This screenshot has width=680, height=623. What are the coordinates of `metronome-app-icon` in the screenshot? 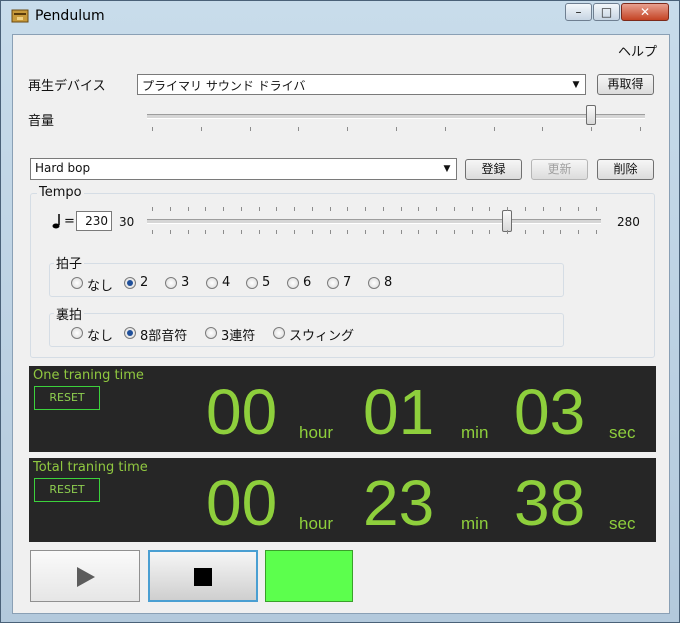 It's located at (20, 16).